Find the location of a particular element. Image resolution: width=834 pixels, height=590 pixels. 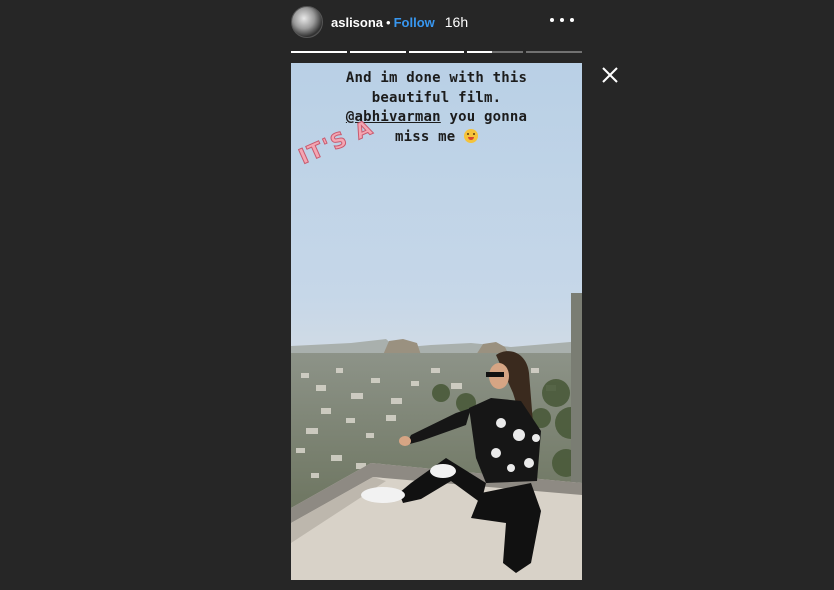

story-header: aslisona • Follow 16h is located at coordinates (436, 22).